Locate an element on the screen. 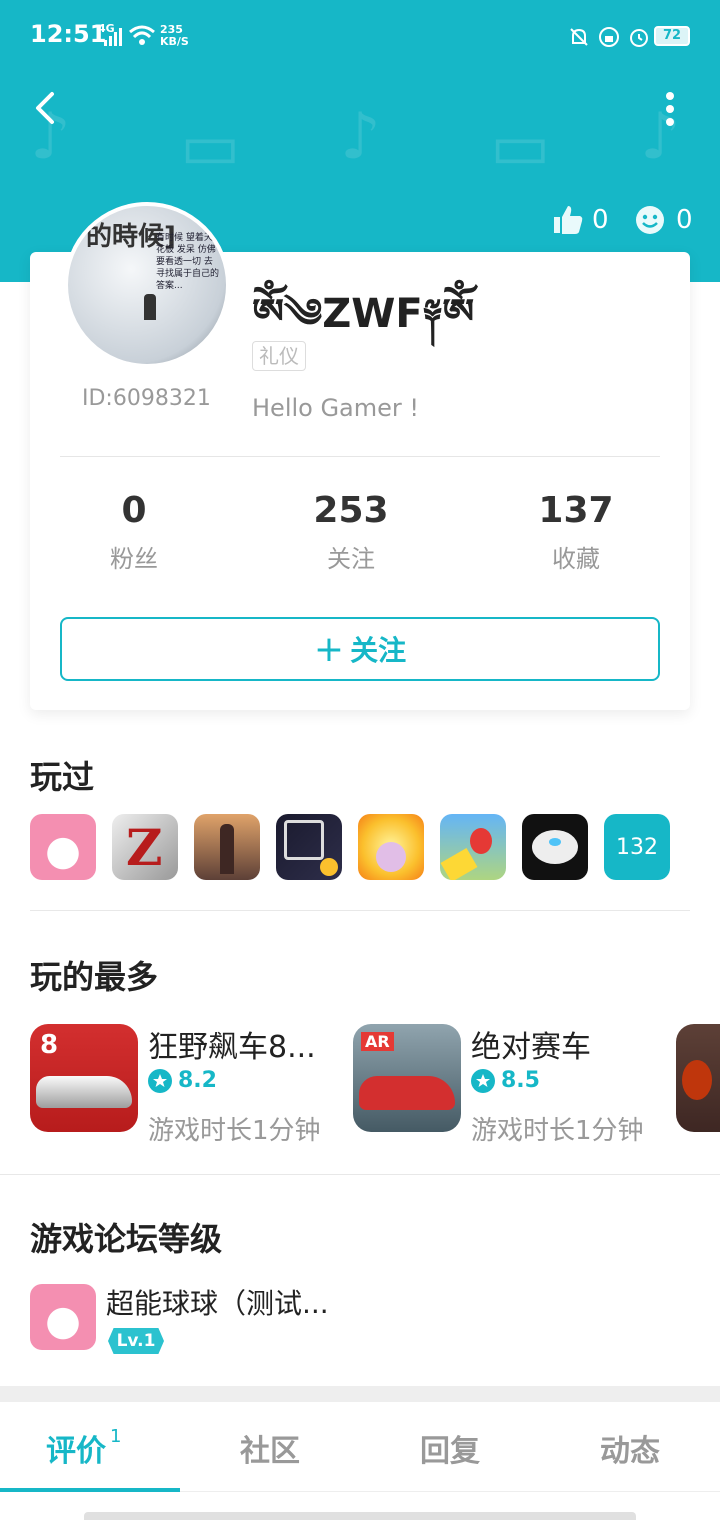  content-preview-strip is located at coordinates (360, 1516).